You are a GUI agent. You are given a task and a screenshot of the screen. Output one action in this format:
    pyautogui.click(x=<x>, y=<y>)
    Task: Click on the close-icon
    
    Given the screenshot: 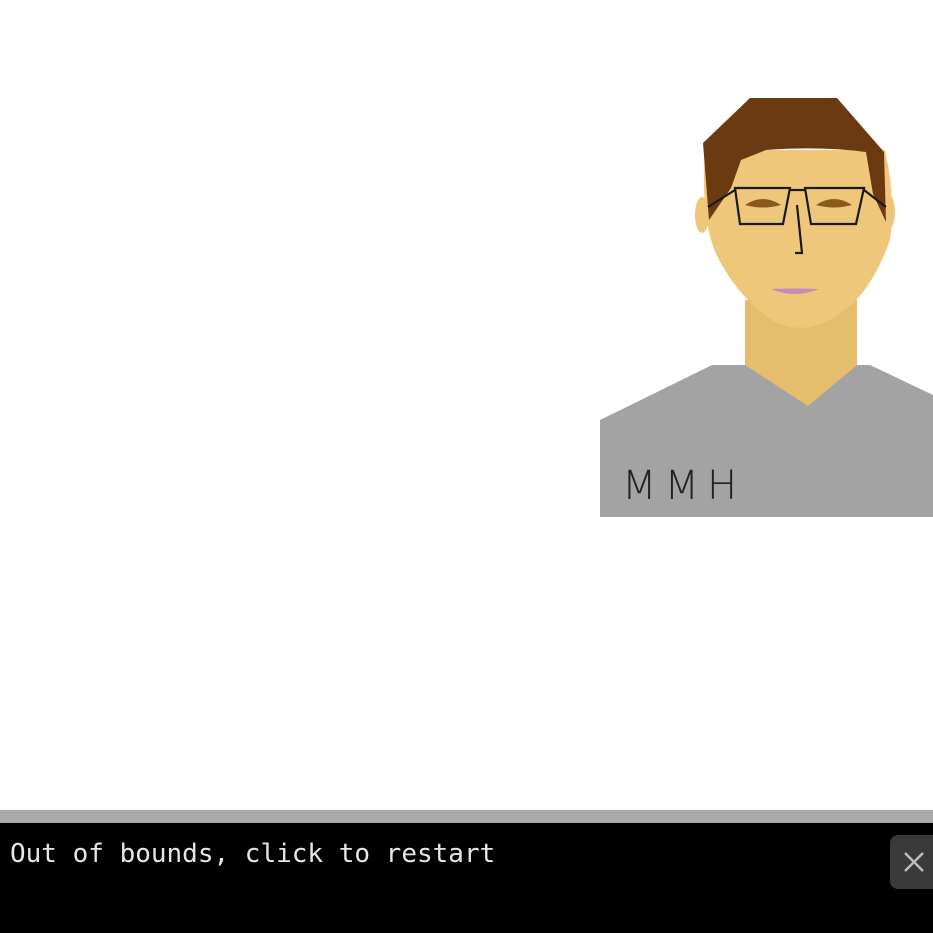 What is the action you would take?
    pyautogui.click(x=914, y=862)
    